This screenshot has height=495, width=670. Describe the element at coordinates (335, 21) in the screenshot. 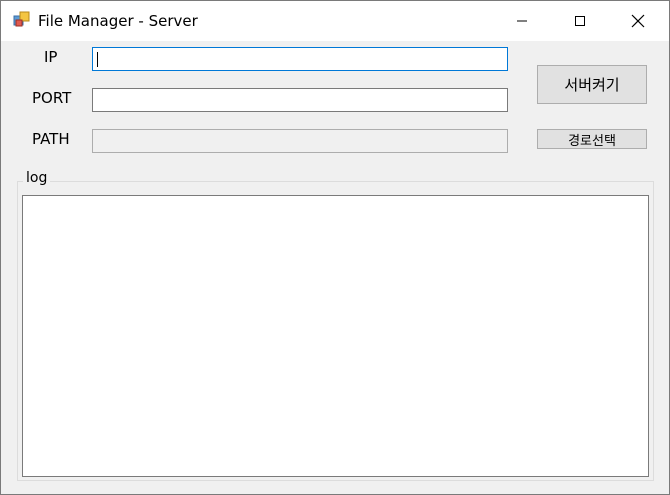

I see `title-bar: File Manager - Server` at that location.